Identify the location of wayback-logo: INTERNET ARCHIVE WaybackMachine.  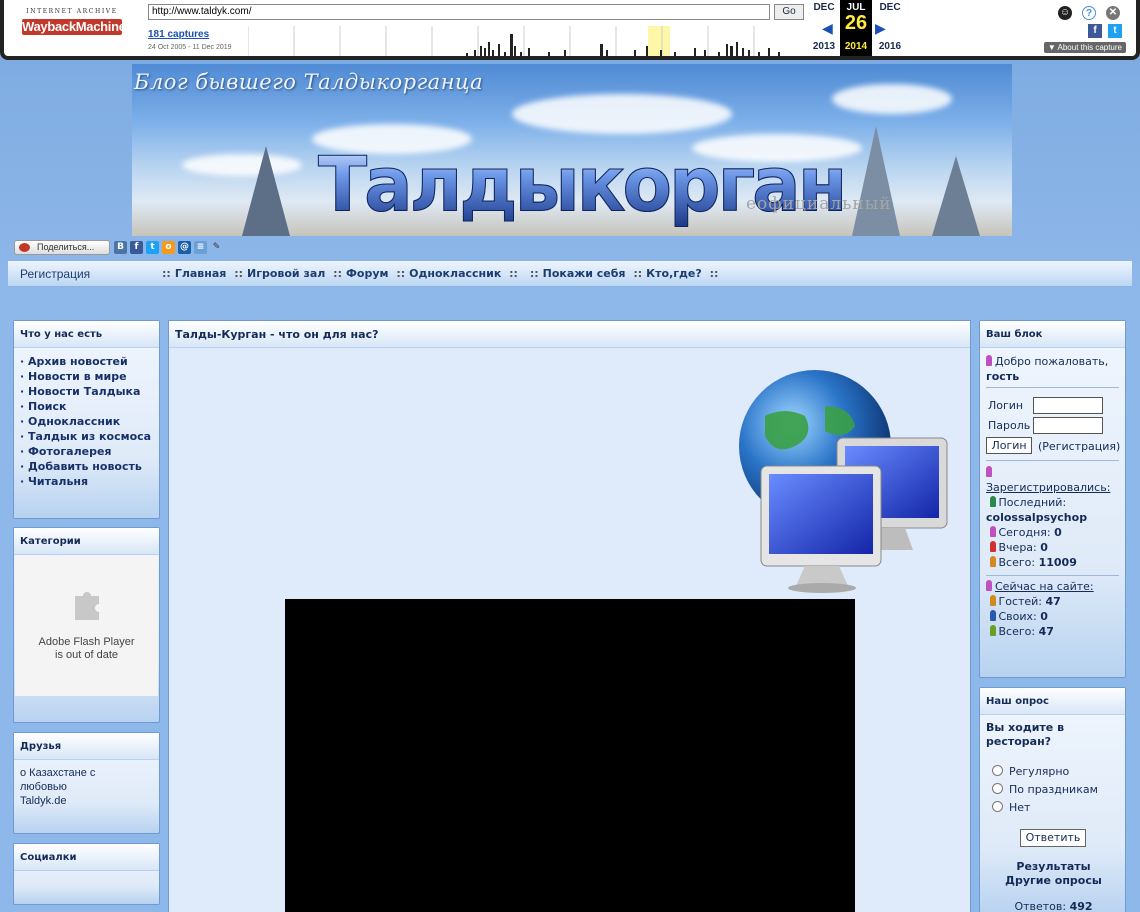
(74, 28).